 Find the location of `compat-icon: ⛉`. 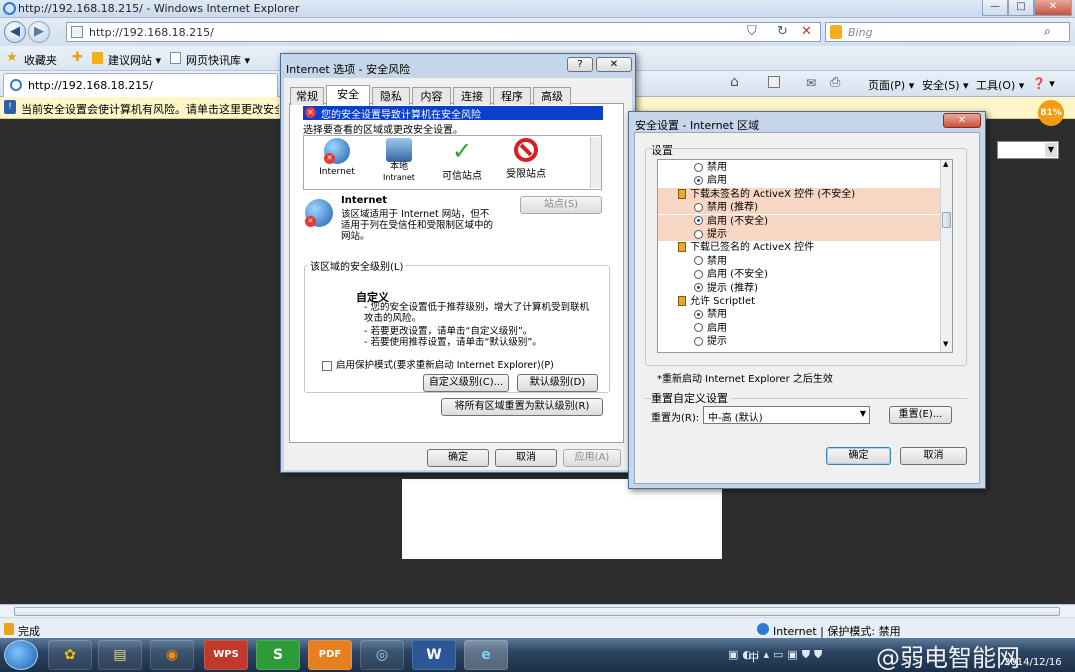

compat-icon: ⛉ is located at coordinates (752, 31).